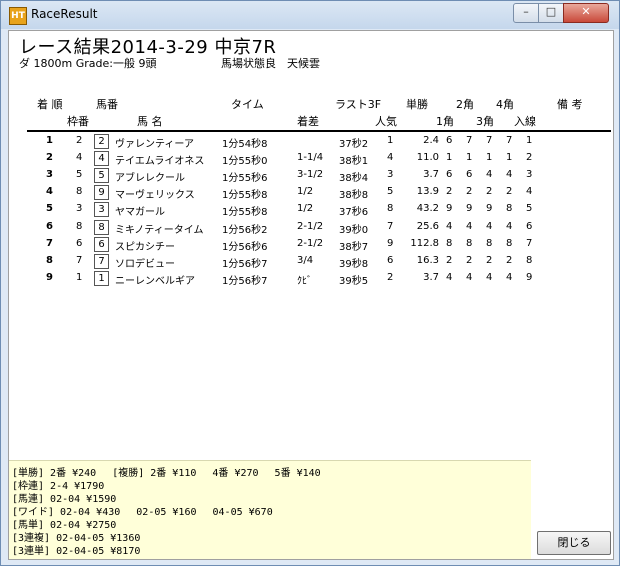 The height and width of the screenshot is (566, 620). What do you see at coordinates (465, 104) in the screenshot?
I see `header-corner-2: 2角` at bounding box center [465, 104].